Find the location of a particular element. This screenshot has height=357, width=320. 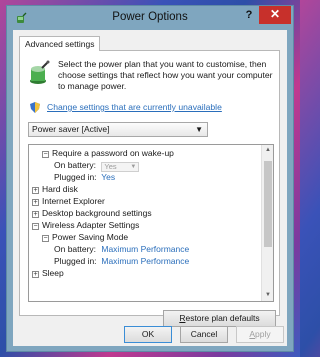

wireless-plugged-in-value: Maximum Performance is located at coordinates (145, 261).